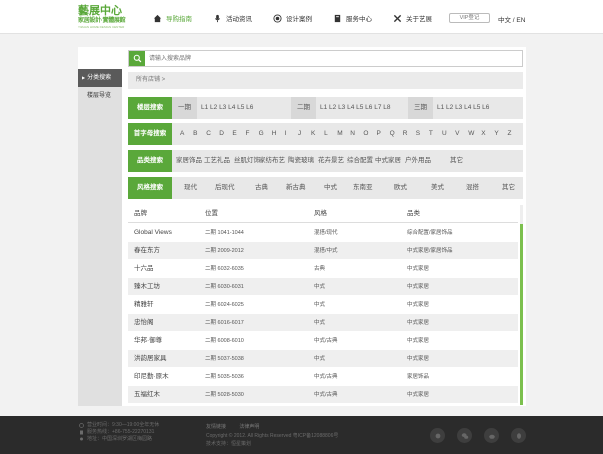 This screenshot has height=454, width=603. I want to click on letter-option: E, so click(234, 134).